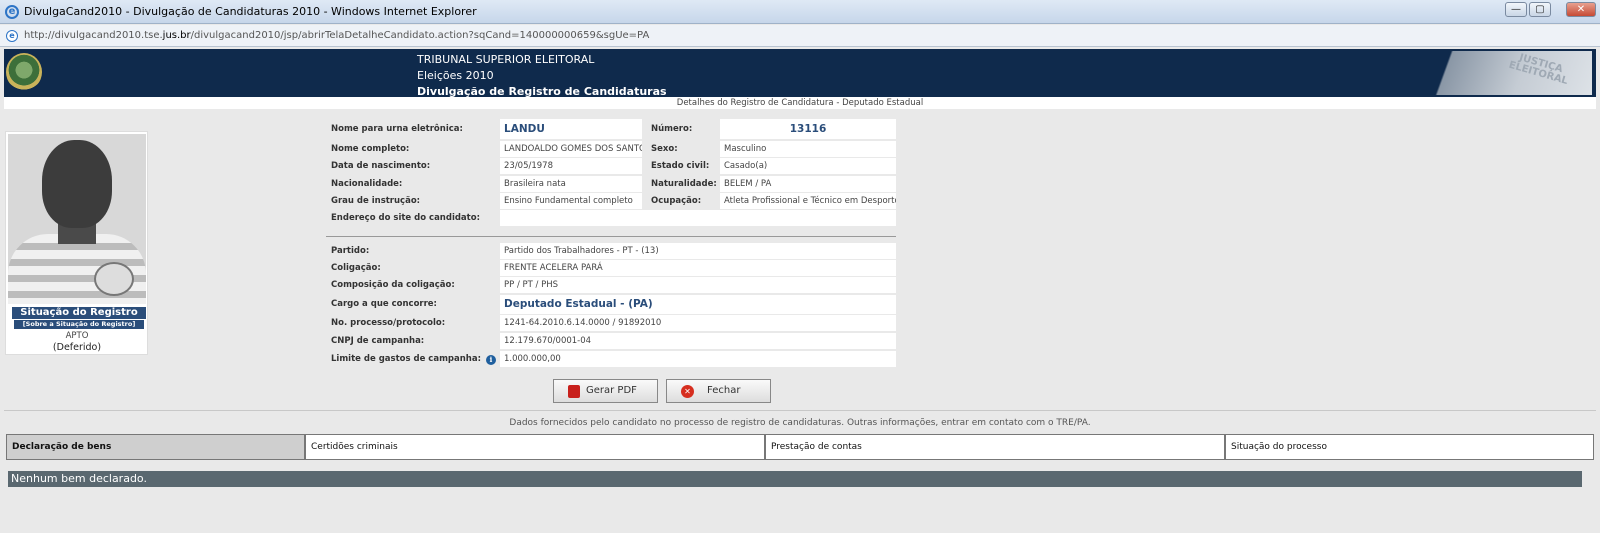 The image size is (1600, 533). Describe the element at coordinates (384, 304) in the screenshot. I see `label-cargo: Cargo a que concorre:` at that location.